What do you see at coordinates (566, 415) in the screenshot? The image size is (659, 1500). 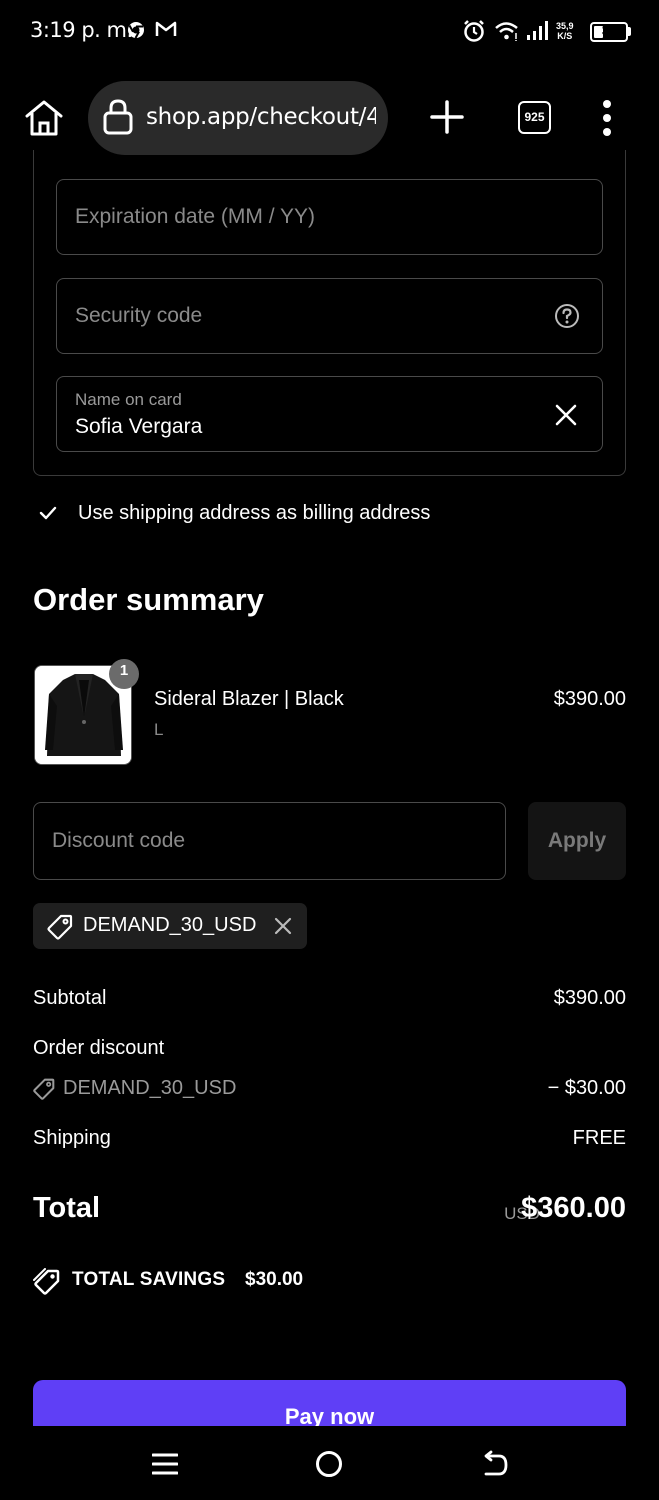 I see `clear-icon` at bounding box center [566, 415].